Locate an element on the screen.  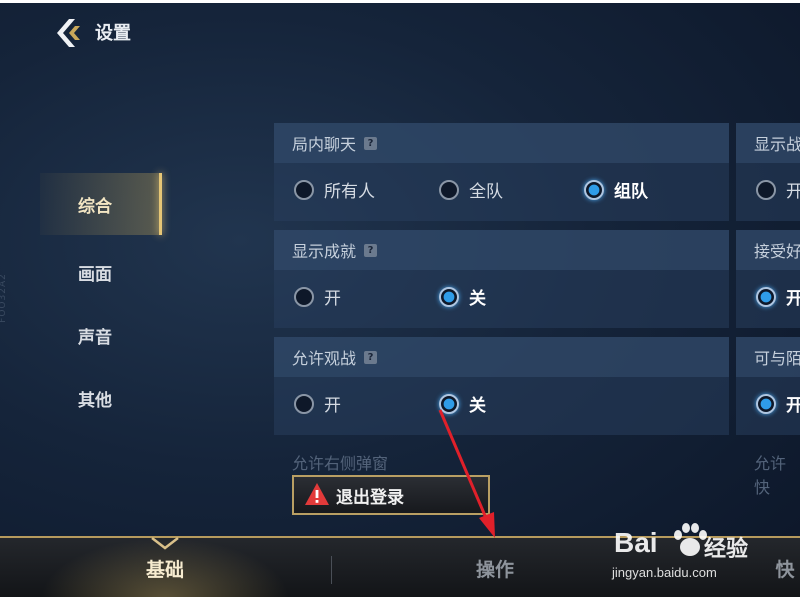
sidebar-item-display: 画面 is located at coordinates (101, 272).